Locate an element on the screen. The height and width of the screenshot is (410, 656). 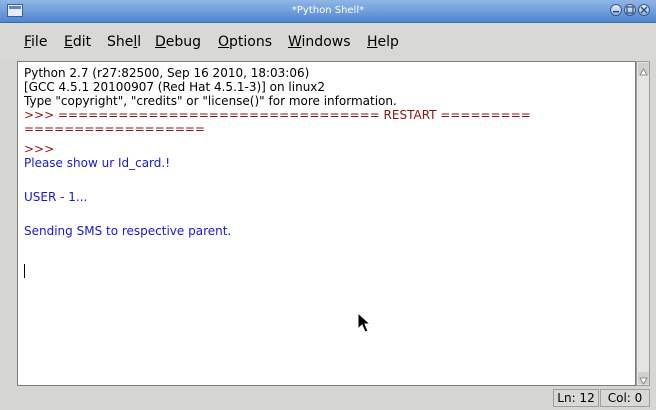
maximize-icon is located at coordinates (630, 10).